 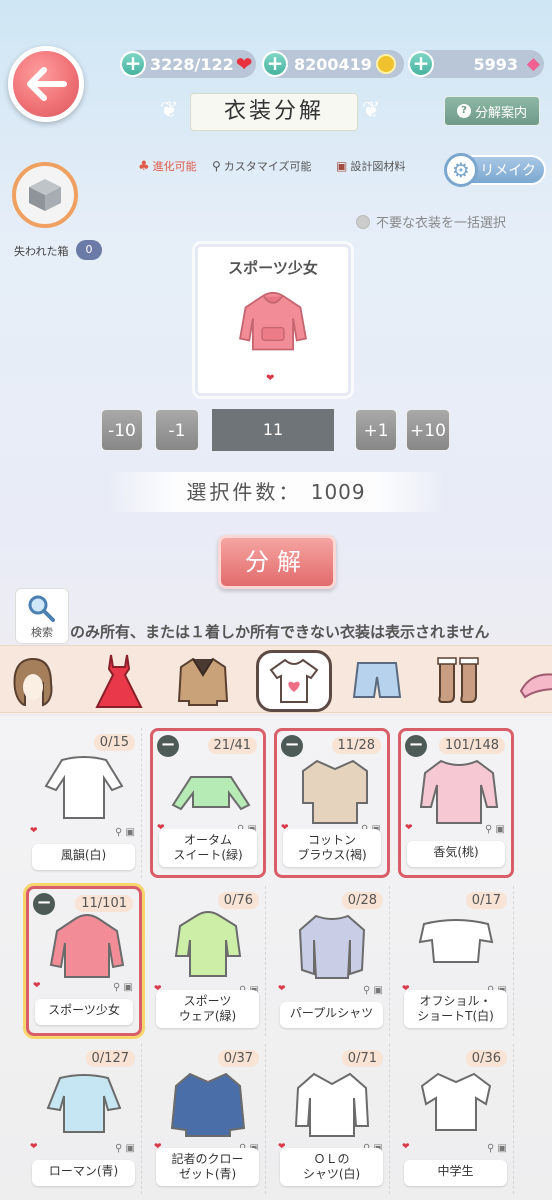 I want to click on search-button: 検索, so click(x=42, y=616).